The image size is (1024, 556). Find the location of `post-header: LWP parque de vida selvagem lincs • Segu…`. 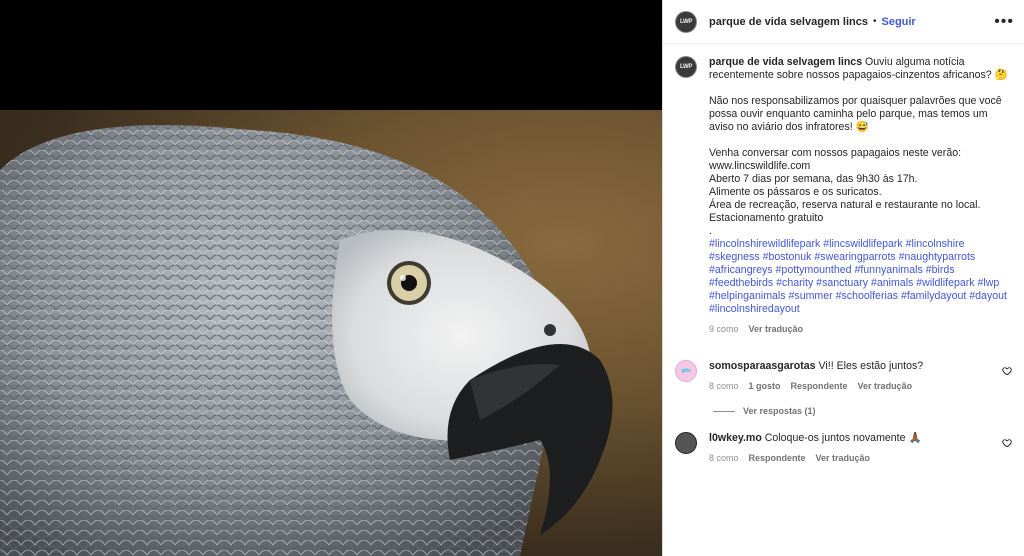

post-header: LWP parque de vida selvagem lincs • Segu… is located at coordinates (843, 22).